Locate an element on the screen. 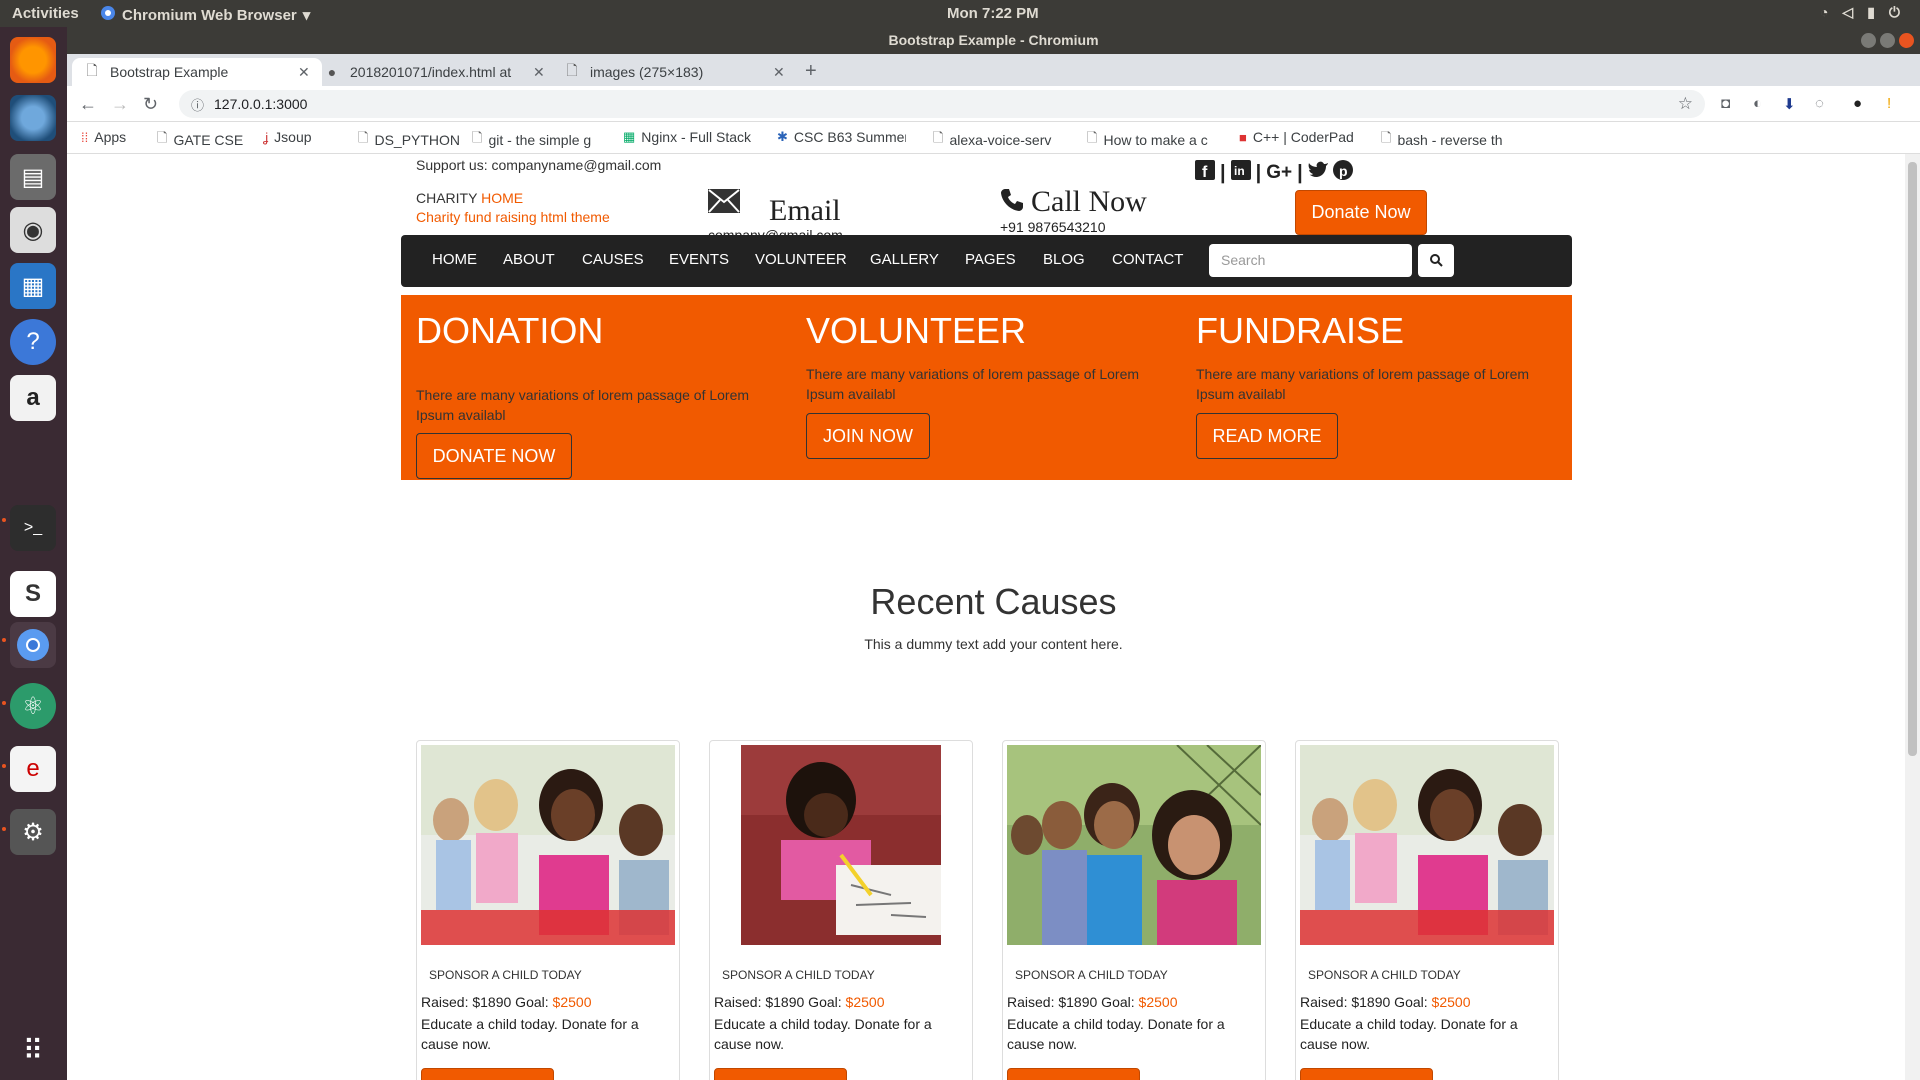 The image size is (1920, 1080). nav-about: ABOUT is located at coordinates (529, 259).